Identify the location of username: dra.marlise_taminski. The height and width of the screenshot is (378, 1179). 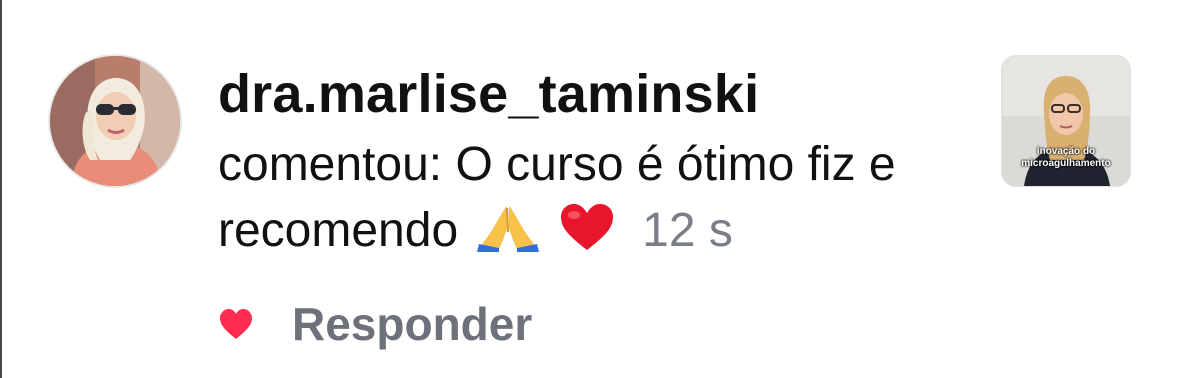
(598, 94).